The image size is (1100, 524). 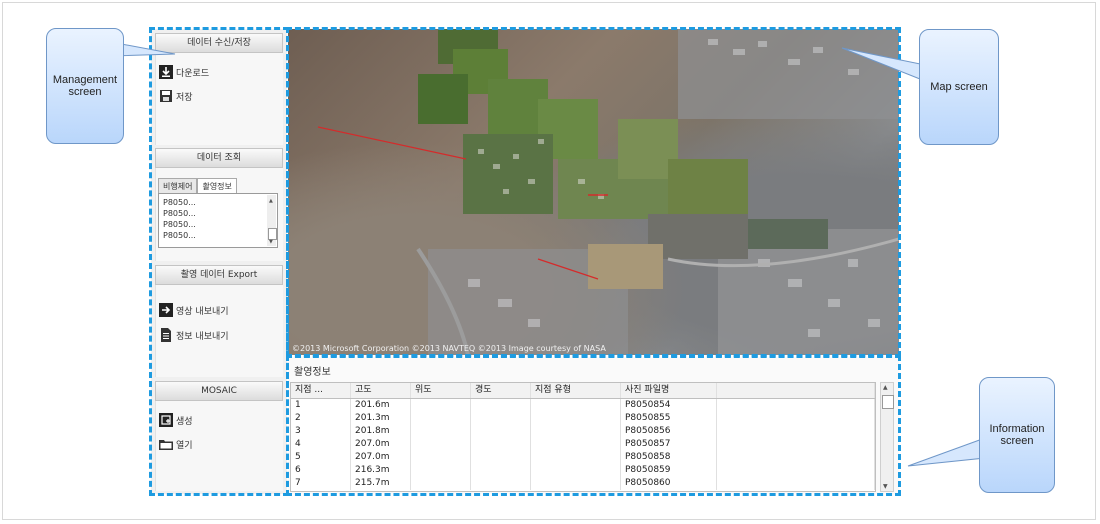 I want to click on information-callout: Information screen, so click(x=1017, y=435).